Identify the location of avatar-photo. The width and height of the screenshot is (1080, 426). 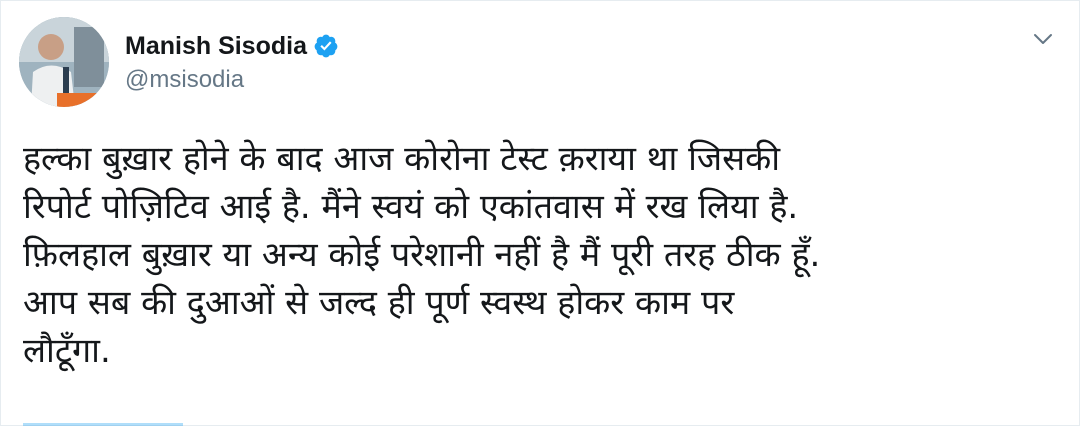
(64, 62).